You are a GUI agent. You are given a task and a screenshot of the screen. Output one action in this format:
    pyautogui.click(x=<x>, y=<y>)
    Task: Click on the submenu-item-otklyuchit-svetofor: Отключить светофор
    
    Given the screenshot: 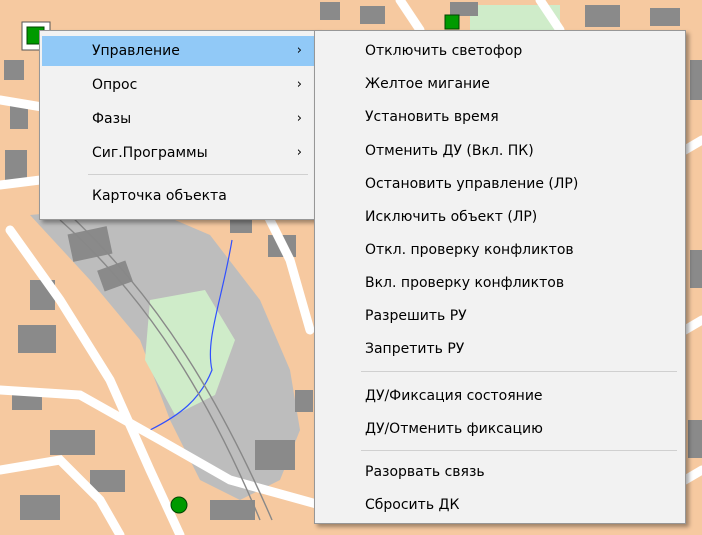 What is the action you would take?
    pyautogui.click(x=500, y=51)
    